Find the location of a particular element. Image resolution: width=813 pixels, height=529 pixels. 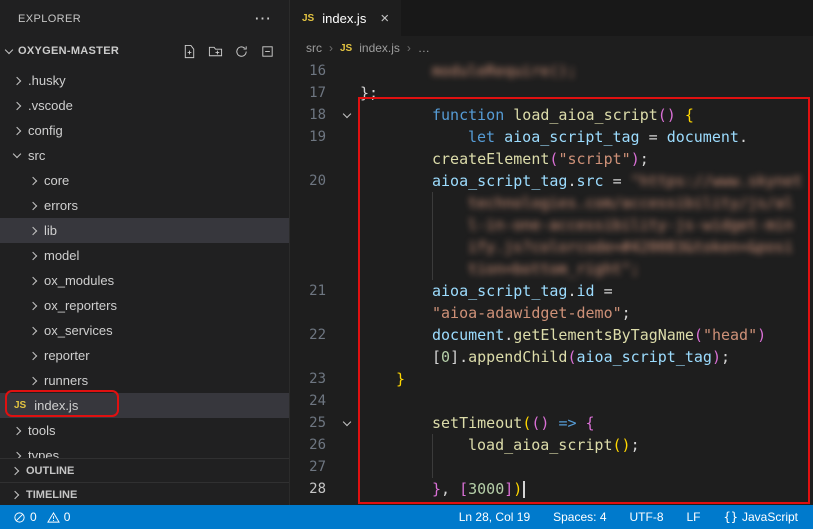

code-line-19: 19 let aioa_script_tag = document. is located at coordinates (551, 137).